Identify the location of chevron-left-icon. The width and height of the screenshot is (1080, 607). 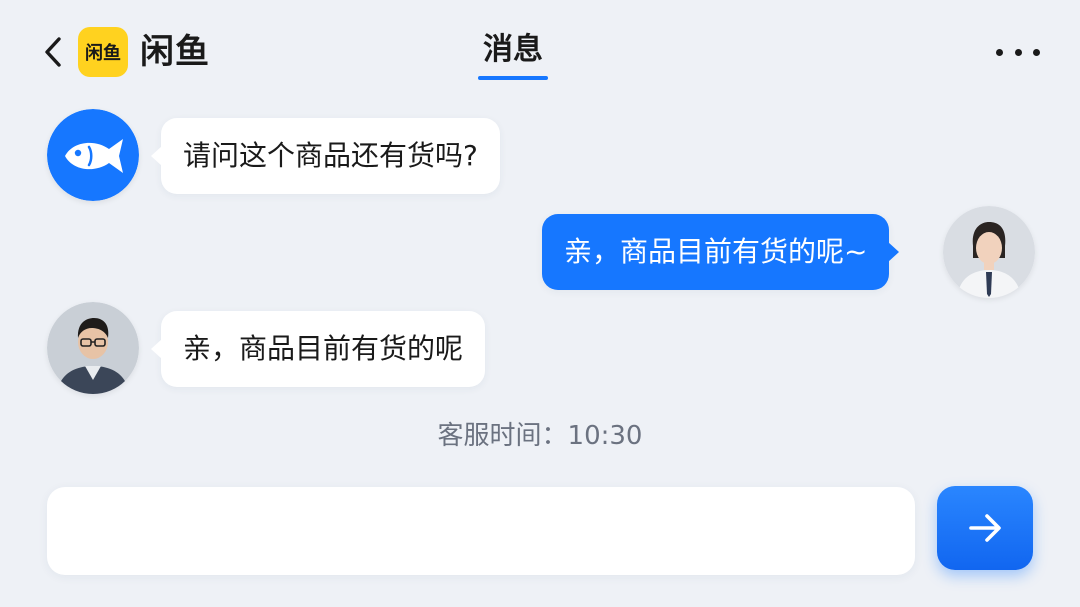
(53, 52).